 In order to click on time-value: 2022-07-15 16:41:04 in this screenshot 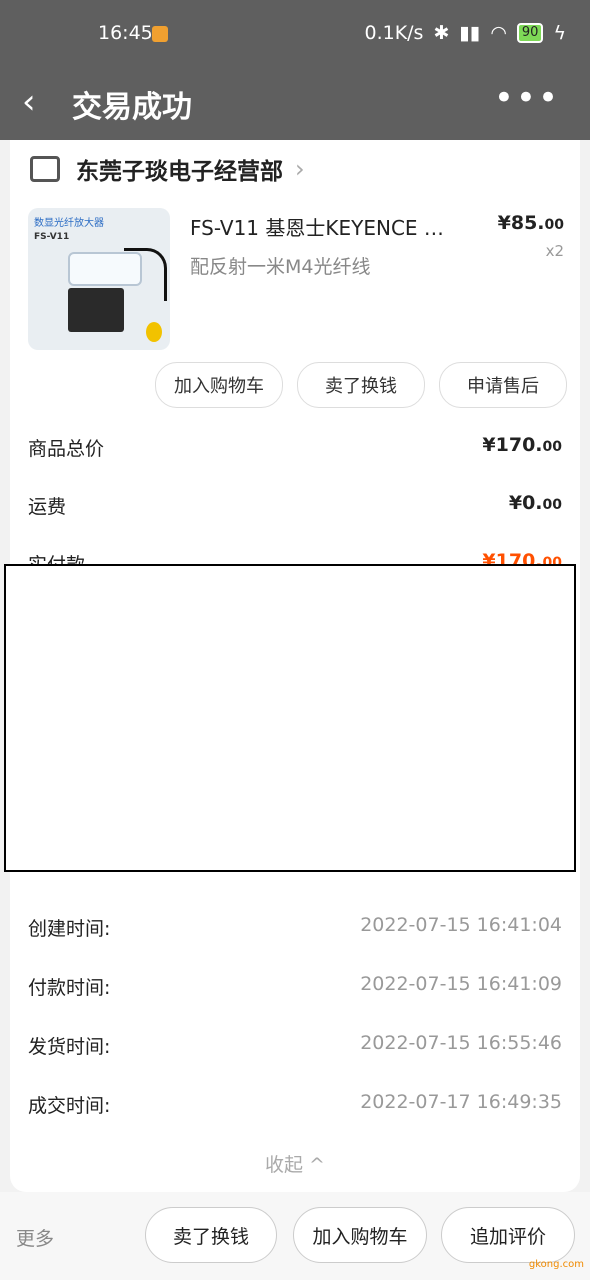, I will do `click(461, 925)`.